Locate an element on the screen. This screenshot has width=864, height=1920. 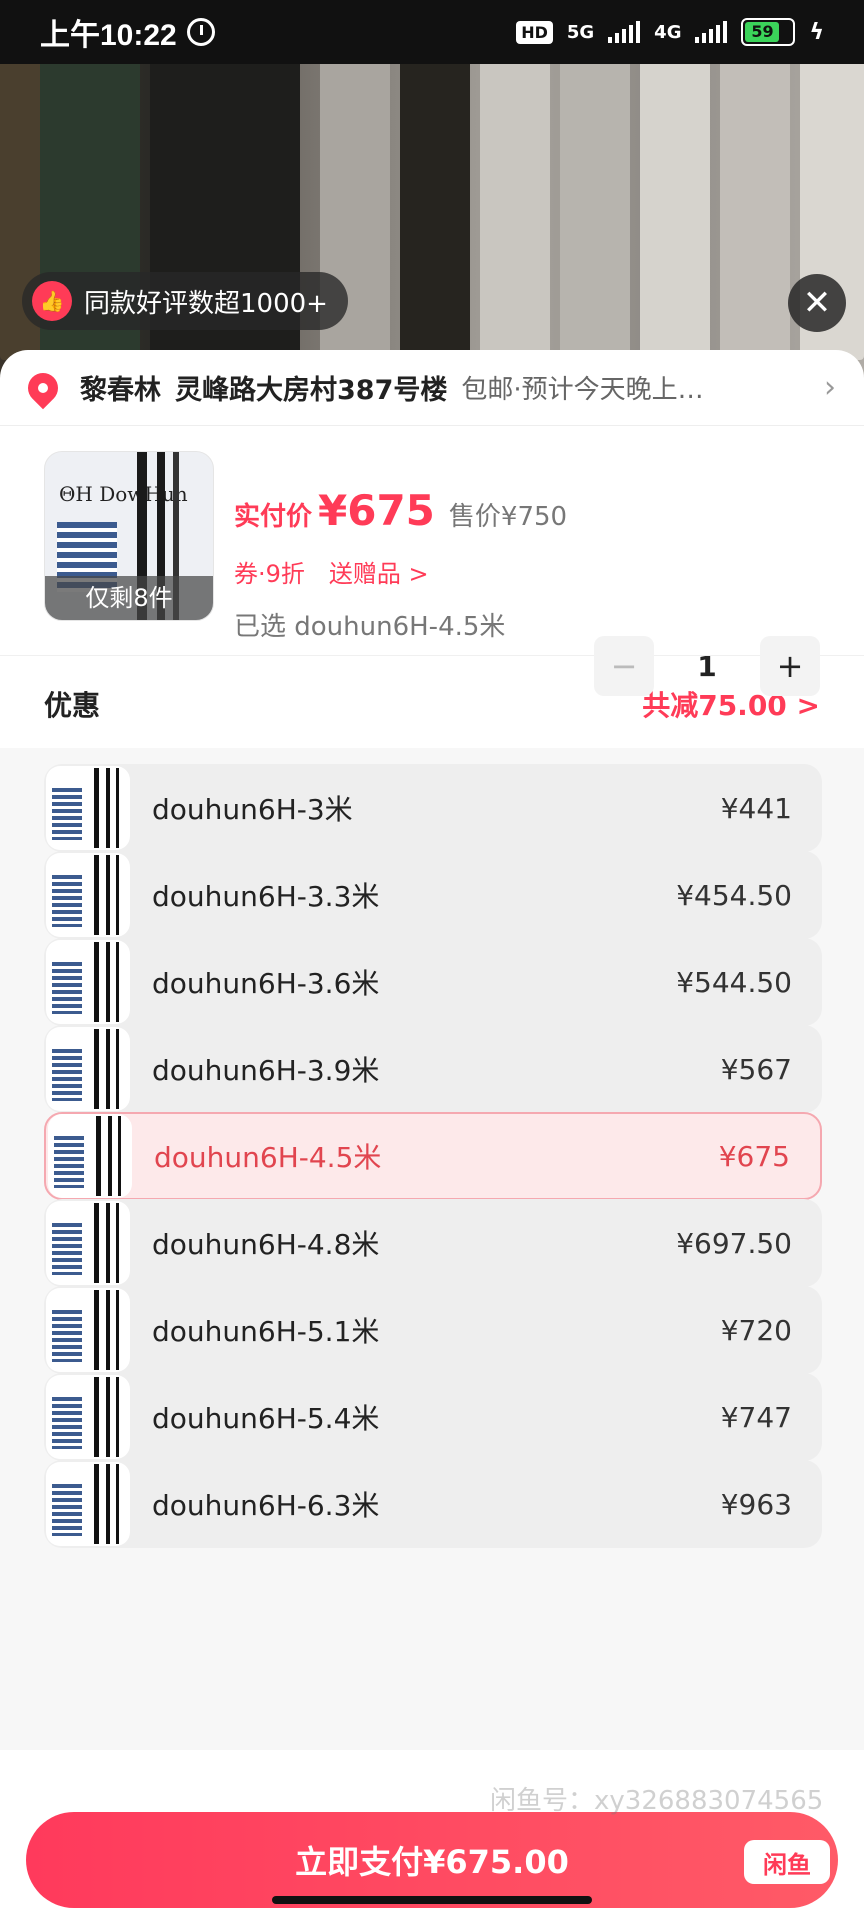
variant-option: douhun6H-6.3米 ¥963 is located at coordinates (433, 1504).